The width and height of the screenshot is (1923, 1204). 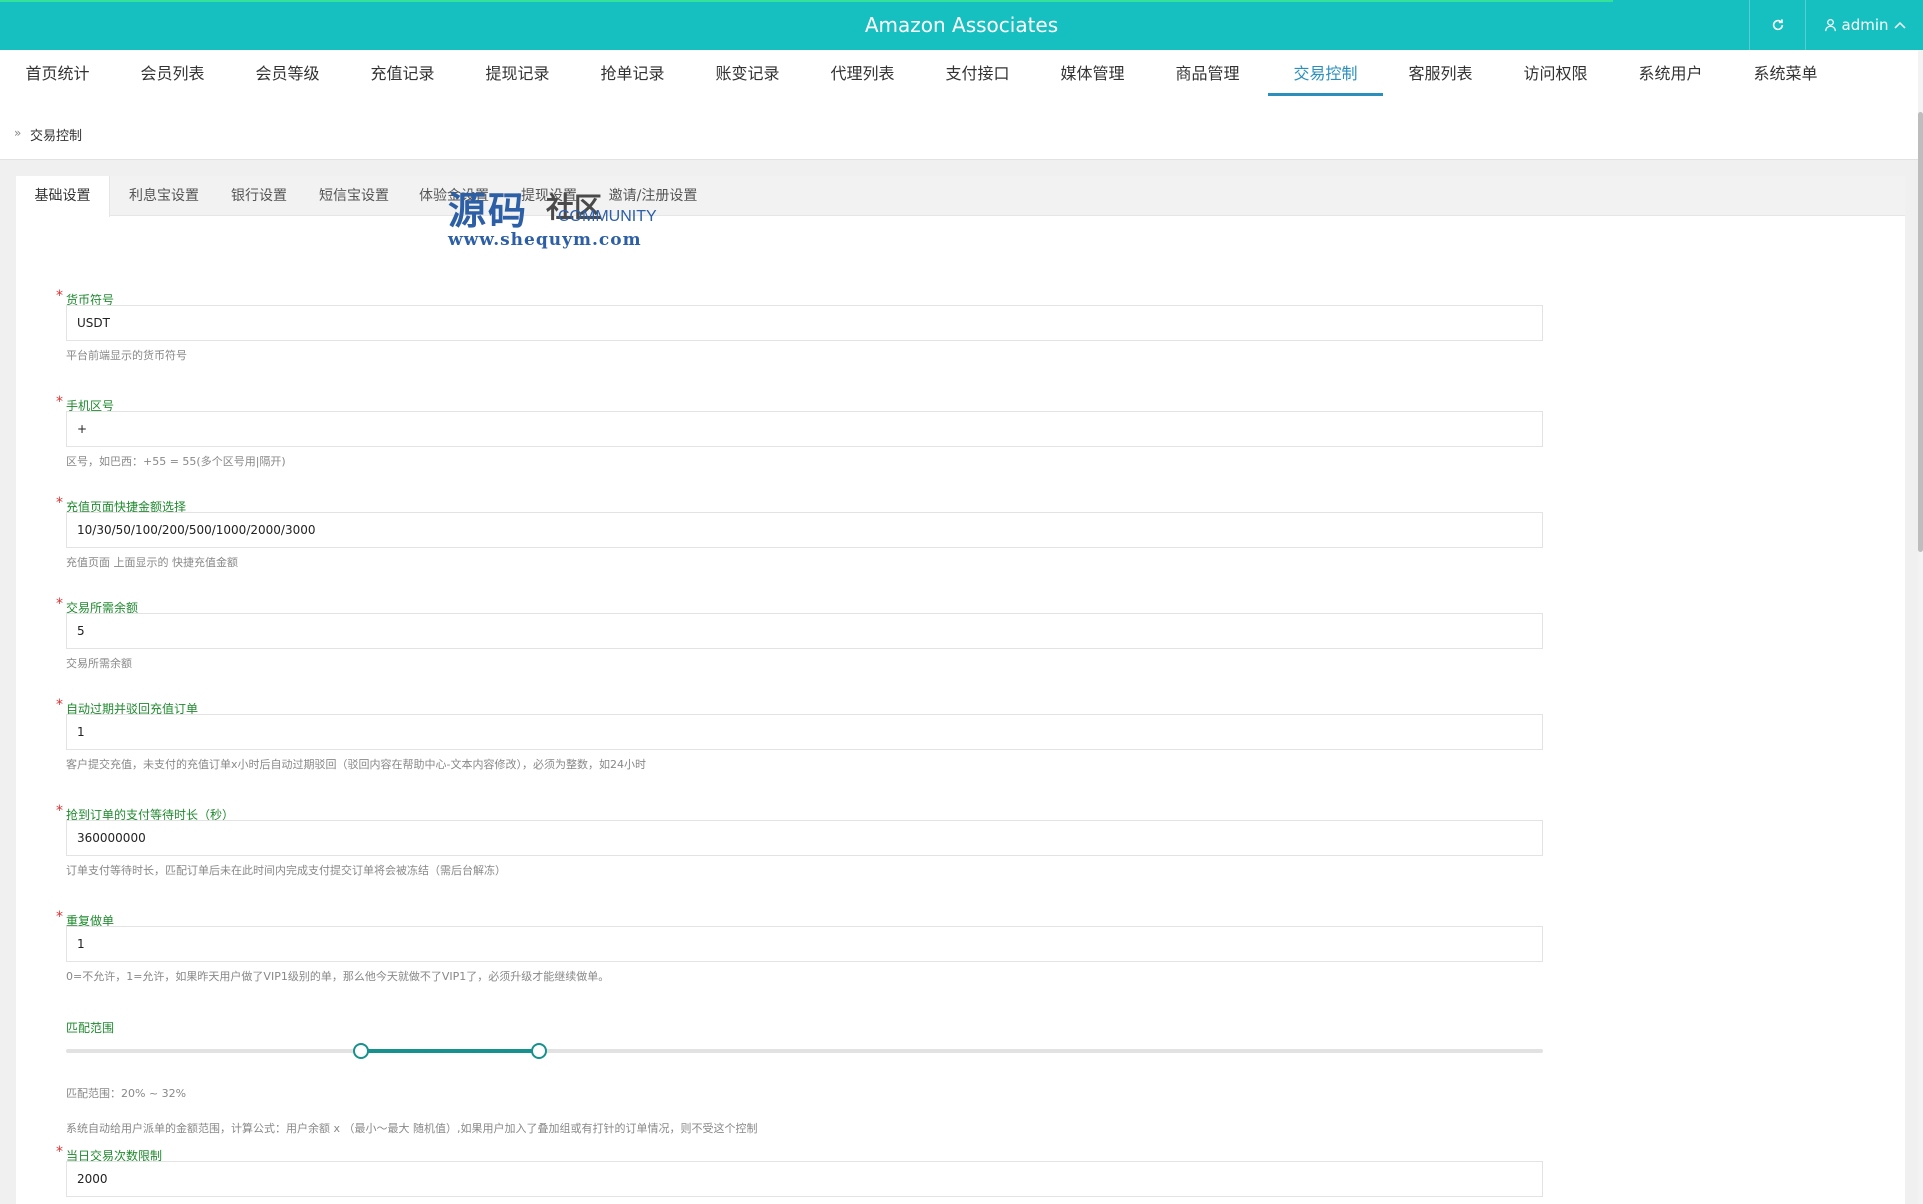 I want to click on match-range-min-handle, so click(x=361, y=1051).